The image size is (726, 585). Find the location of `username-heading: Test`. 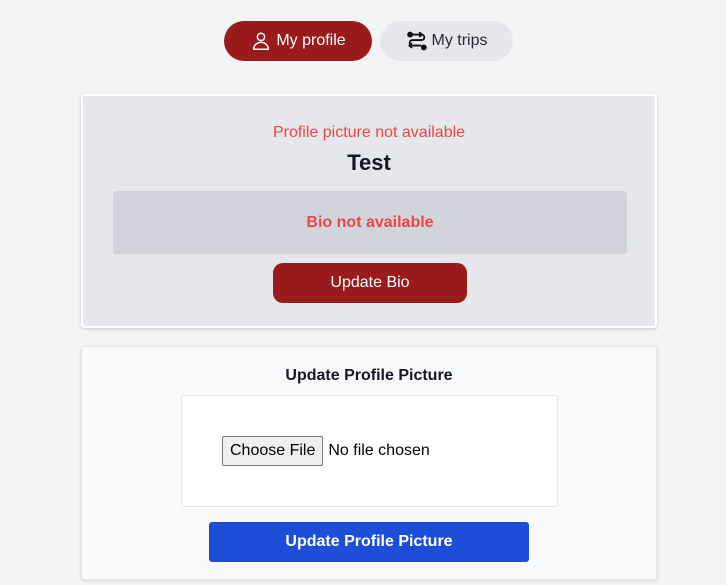

username-heading: Test is located at coordinates (369, 162).